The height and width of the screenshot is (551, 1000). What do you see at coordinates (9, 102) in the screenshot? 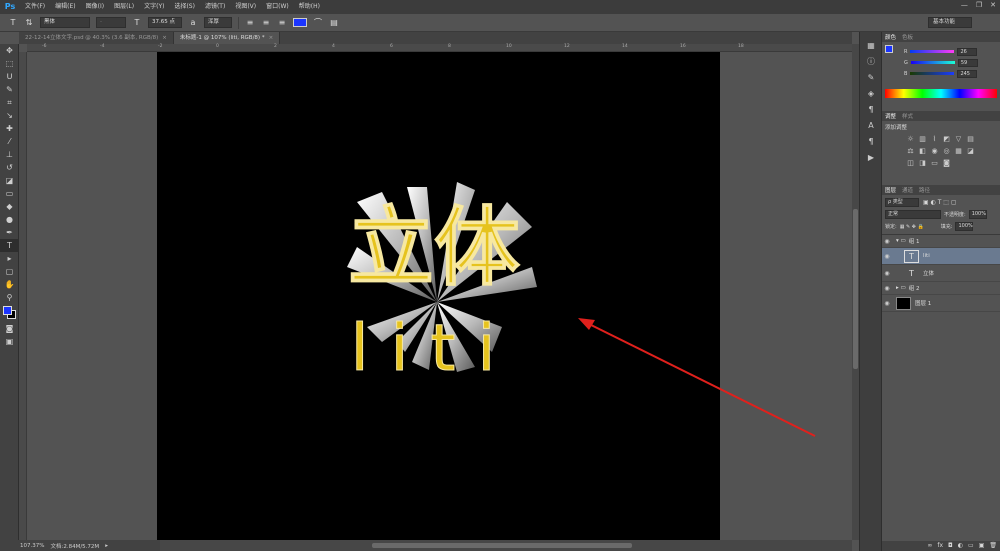
I see `crop-tool-icon: ⌗` at bounding box center [9, 102].